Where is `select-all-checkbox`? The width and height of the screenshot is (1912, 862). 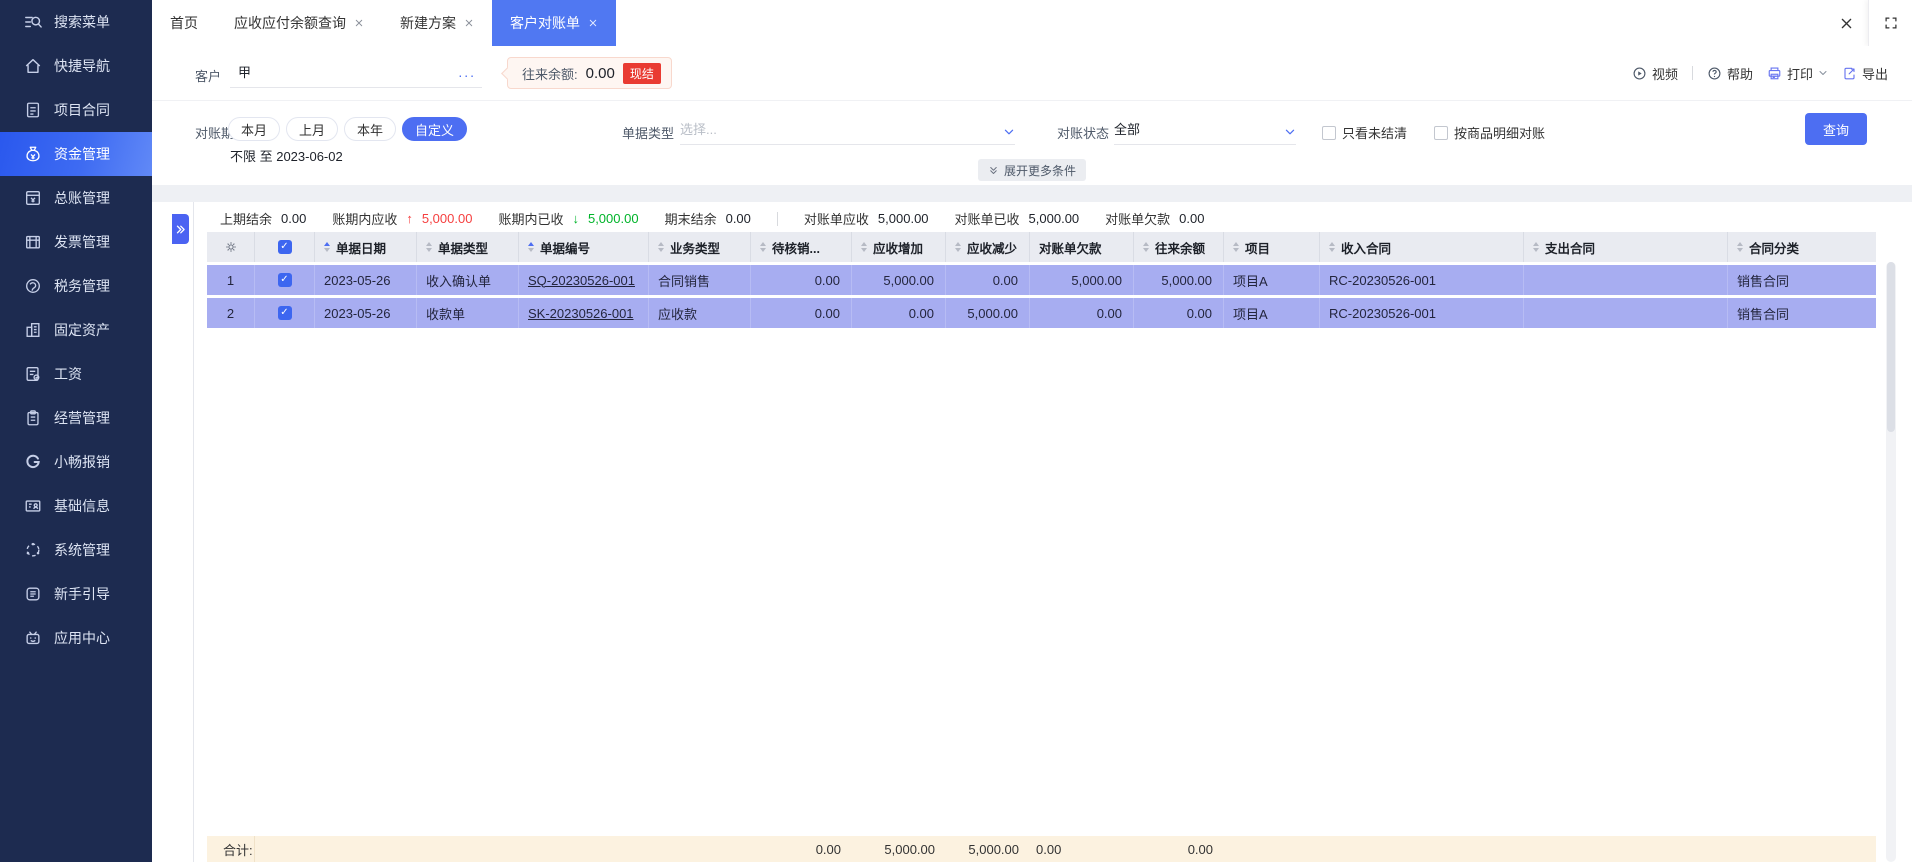 select-all-checkbox is located at coordinates (284, 247).